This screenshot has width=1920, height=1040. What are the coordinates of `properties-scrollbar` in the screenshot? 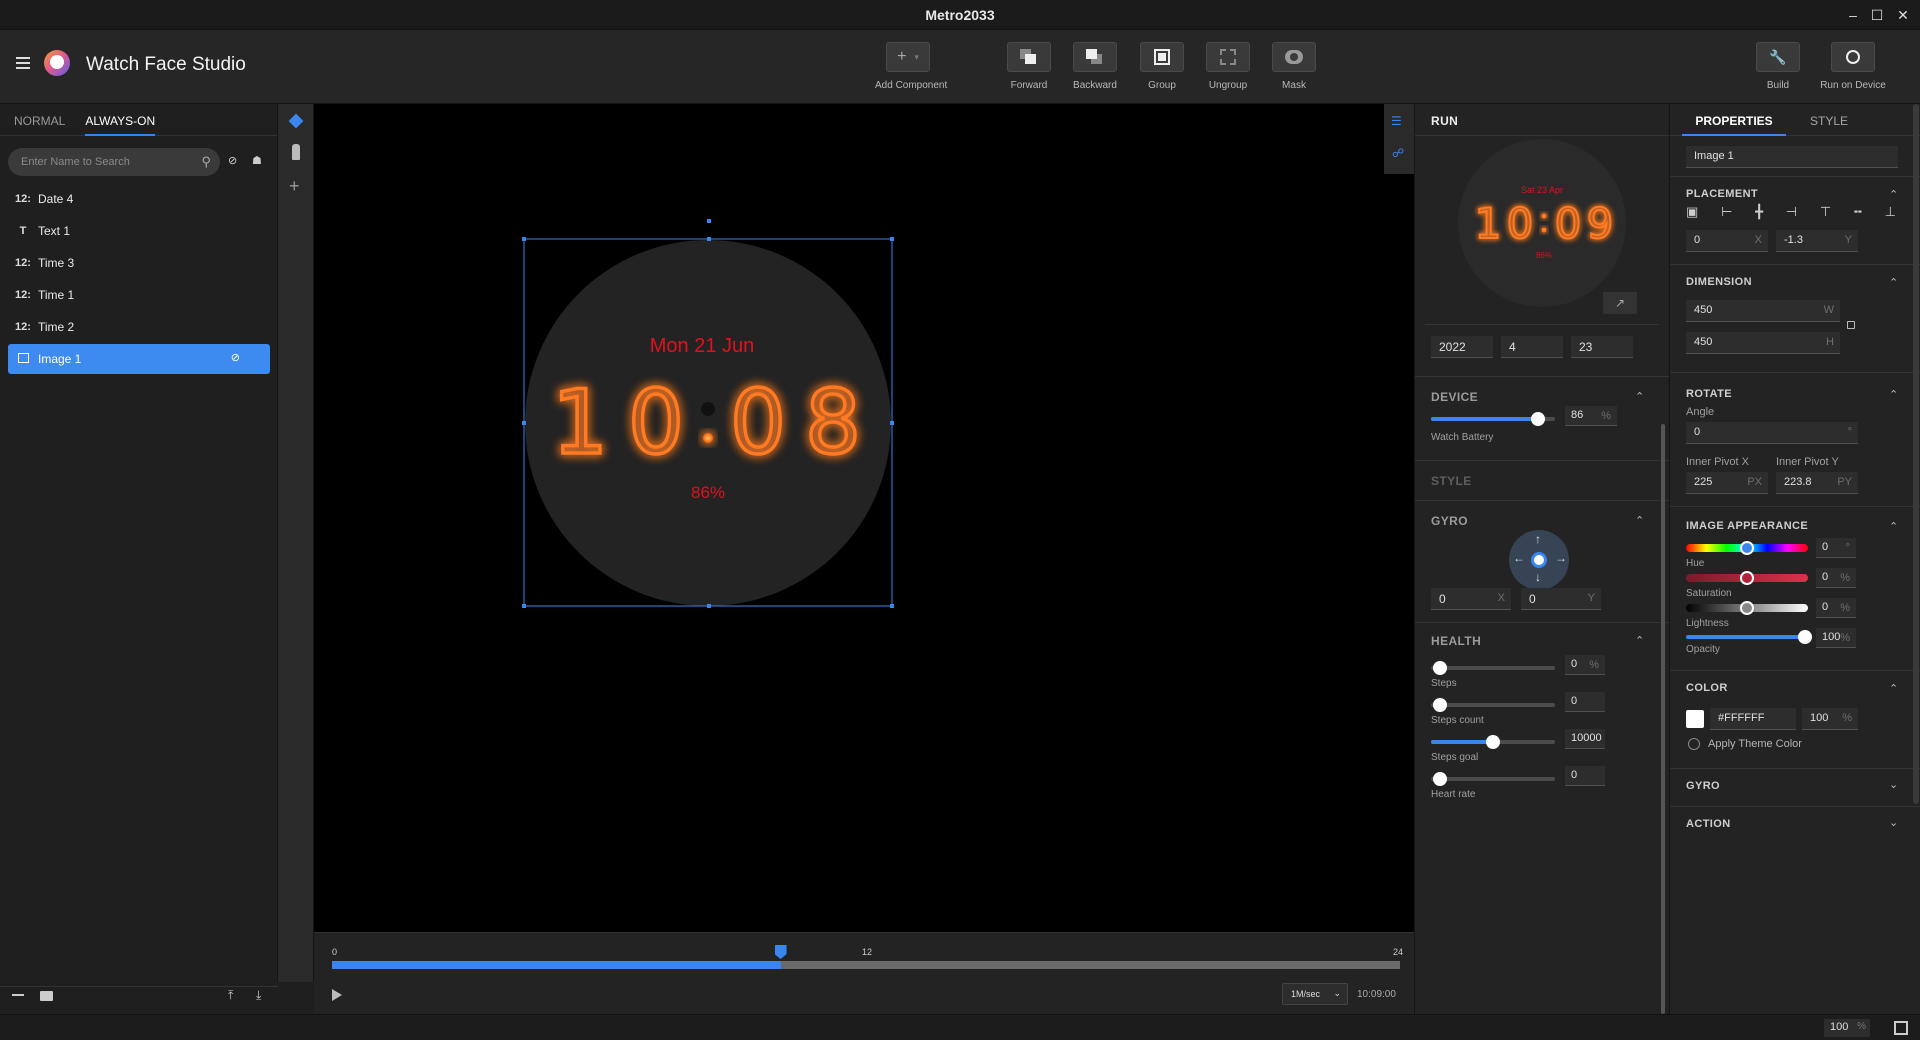 It's located at (1916, 454).